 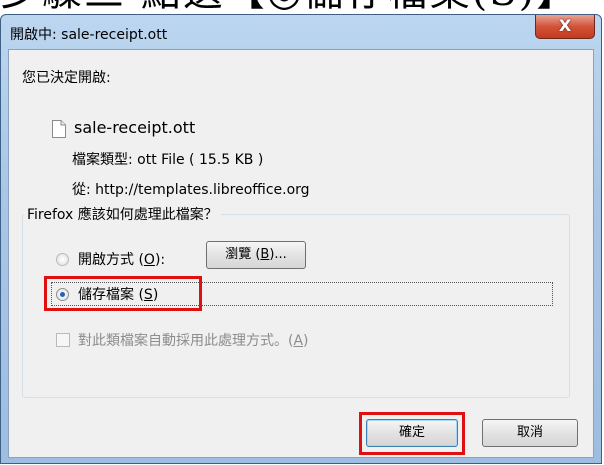 What do you see at coordinates (302, 7) in the screenshot?
I see `instruction-banner: 步驟三 點選【◎儲存檔案(S)】→【確定】` at bounding box center [302, 7].